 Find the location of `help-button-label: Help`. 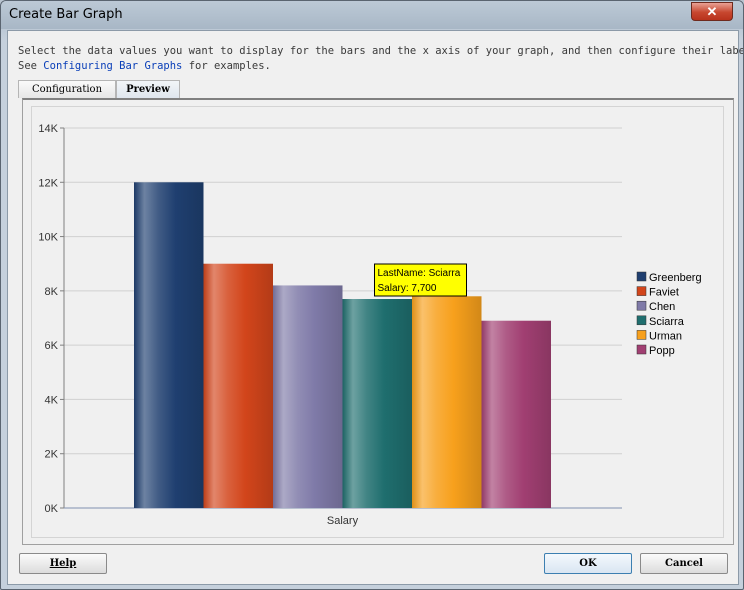

help-button-label: Help is located at coordinates (63, 563).